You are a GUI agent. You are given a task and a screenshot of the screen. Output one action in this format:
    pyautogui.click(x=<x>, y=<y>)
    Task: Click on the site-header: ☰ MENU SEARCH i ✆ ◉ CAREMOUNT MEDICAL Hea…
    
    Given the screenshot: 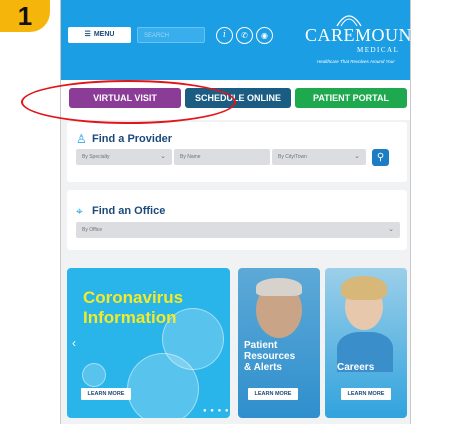 What is the action you would take?
    pyautogui.click(x=242, y=40)
    